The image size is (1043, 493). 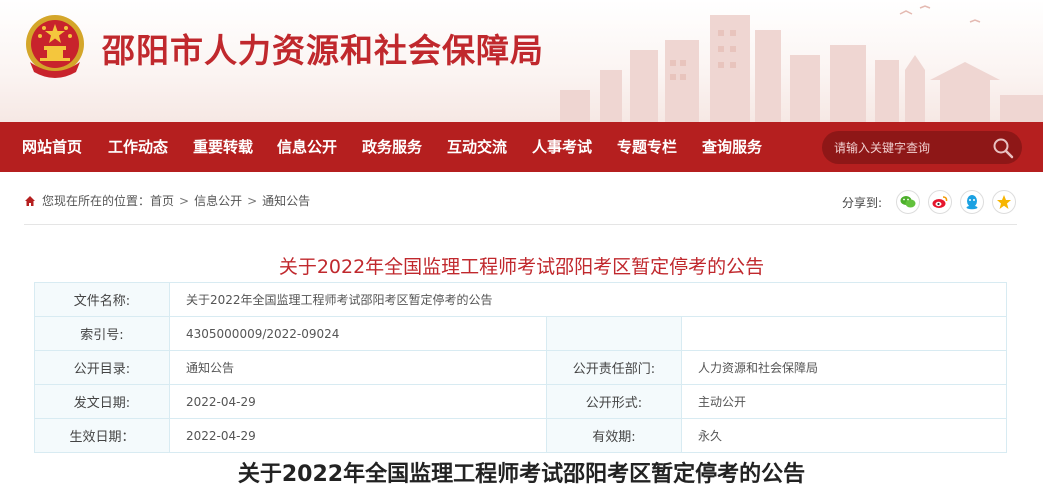 I want to click on table-row: 文件名称: 关于2022年全国监理工程师考试邵阳考区暂定停考的公告, so click(x=521, y=299).